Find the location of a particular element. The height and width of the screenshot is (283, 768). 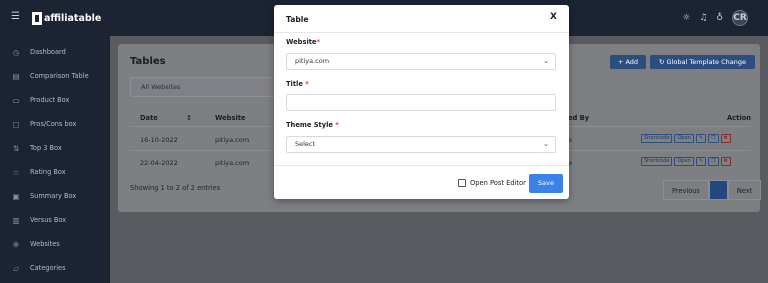

page-title: Tables is located at coordinates (148, 61).